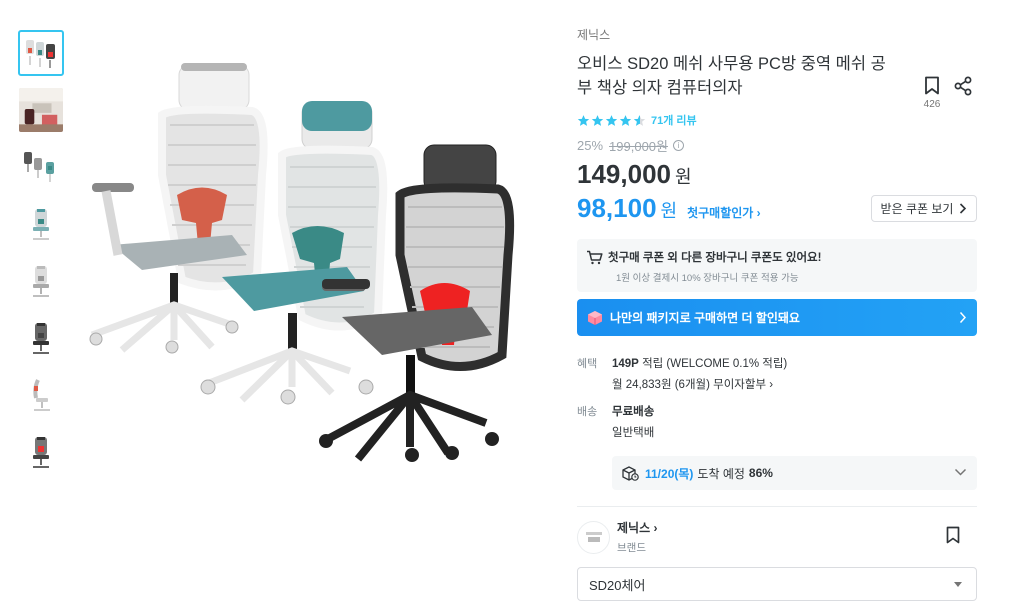  I want to click on thumbnail-three-chairs, so click(41, 53).